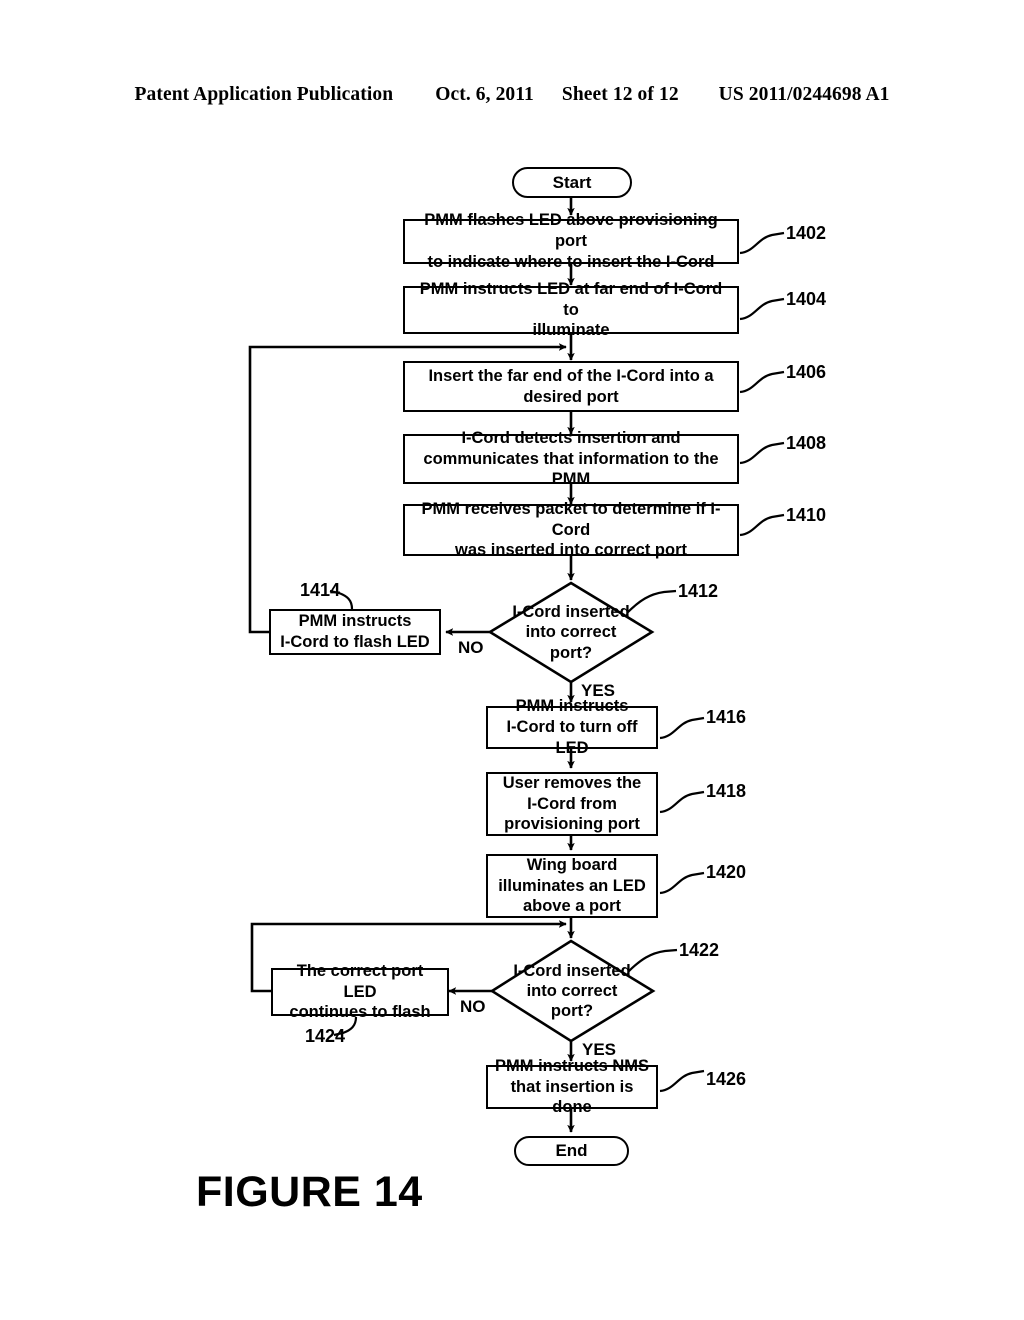 Image resolution: width=1024 pixels, height=1320 pixels. I want to click on node-start: Start, so click(572, 182).